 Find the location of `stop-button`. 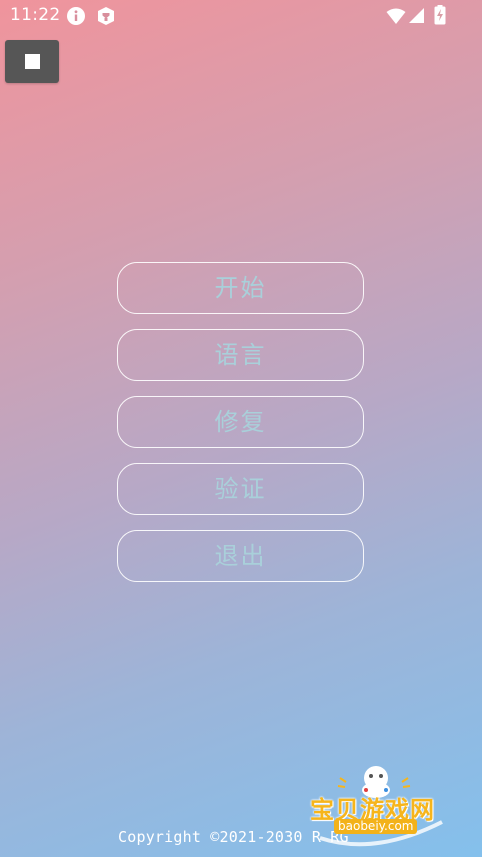

stop-button is located at coordinates (32, 61).